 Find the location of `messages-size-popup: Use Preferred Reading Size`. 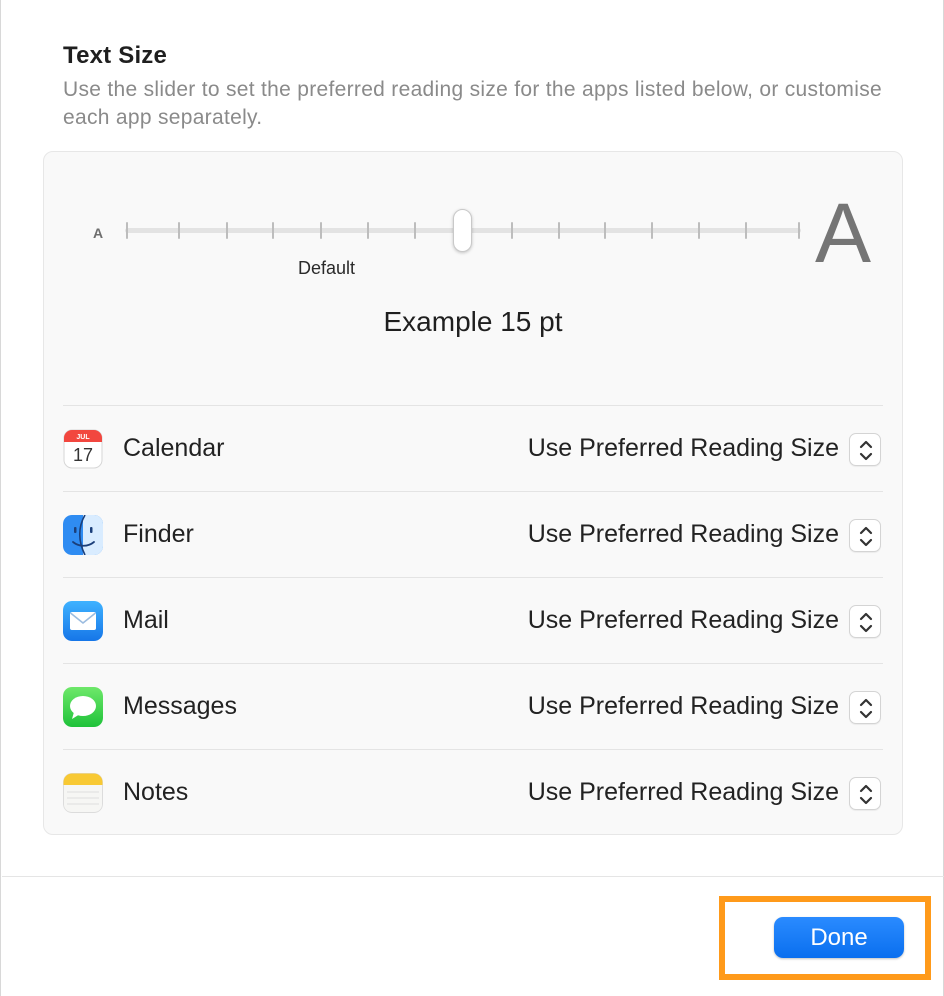

messages-size-popup: Use Preferred Reading Size is located at coordinates (683, 706).